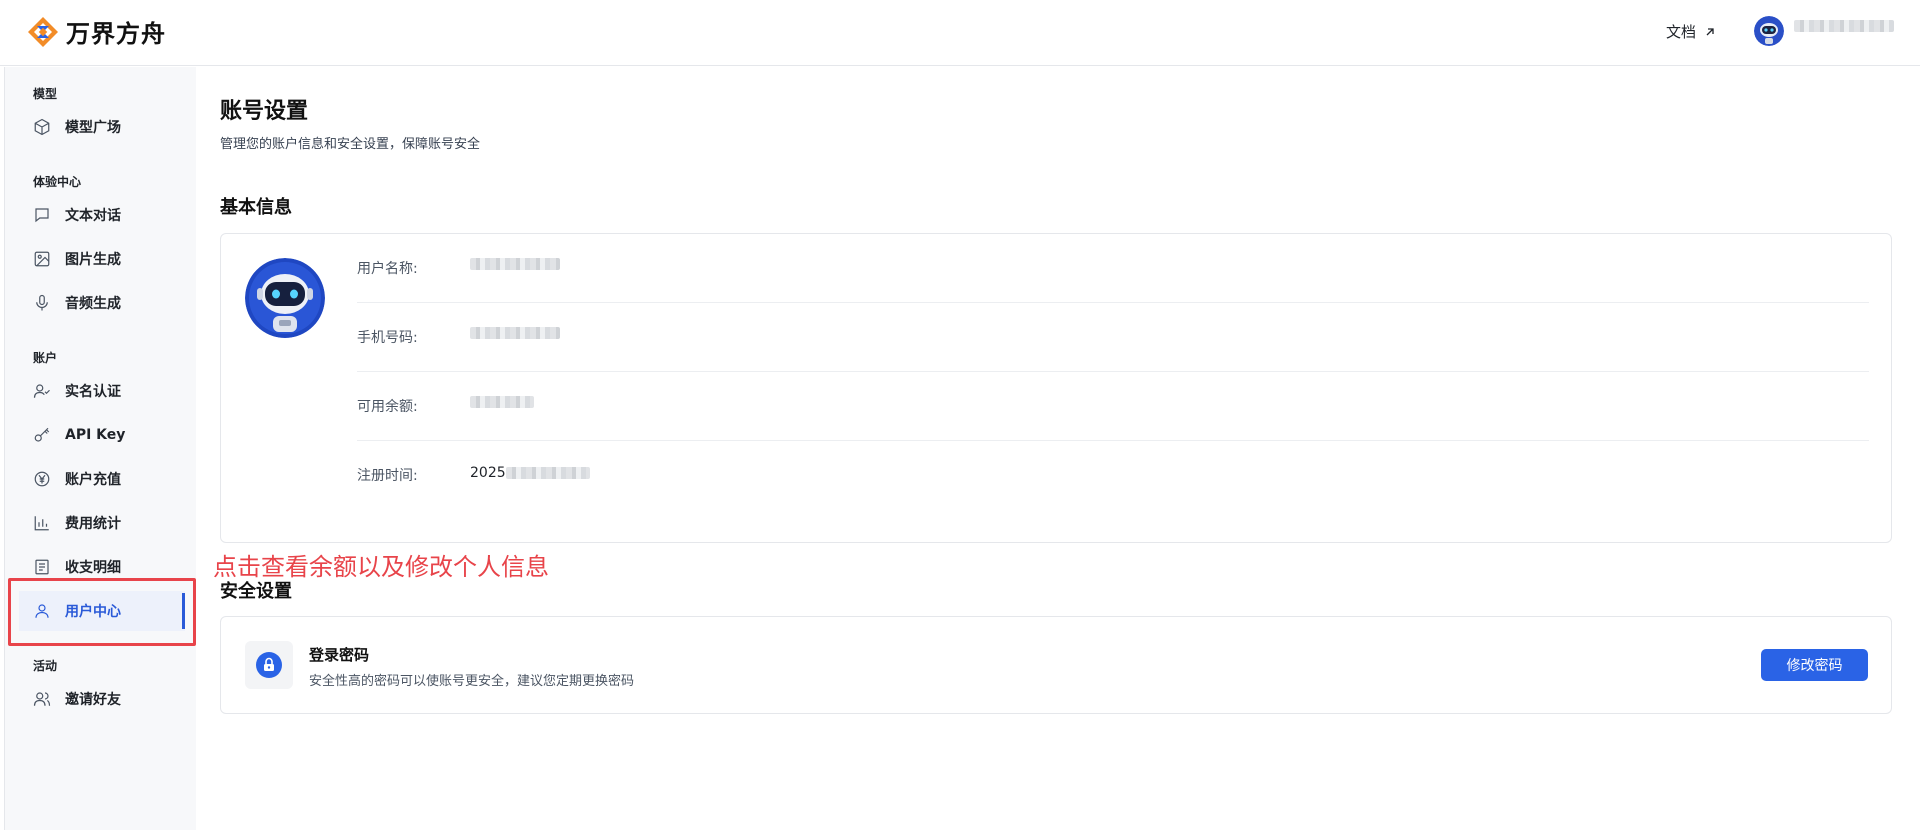  I want to click on sidebar-item-invite-friends: 邀请好友, so click(102, 699).